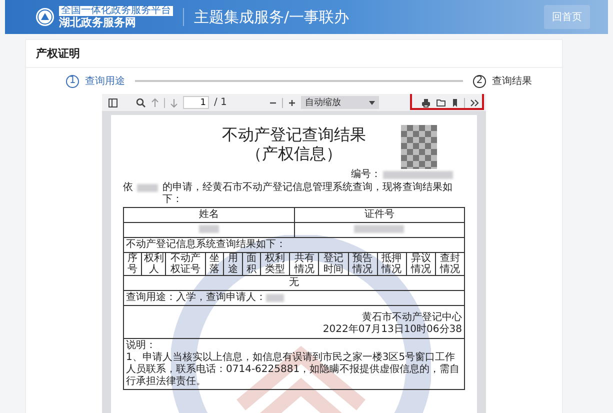 Image resolution: width=613 pixels, height=413 pixels. I want to click on page-number-field: 1, so click(196, 102).